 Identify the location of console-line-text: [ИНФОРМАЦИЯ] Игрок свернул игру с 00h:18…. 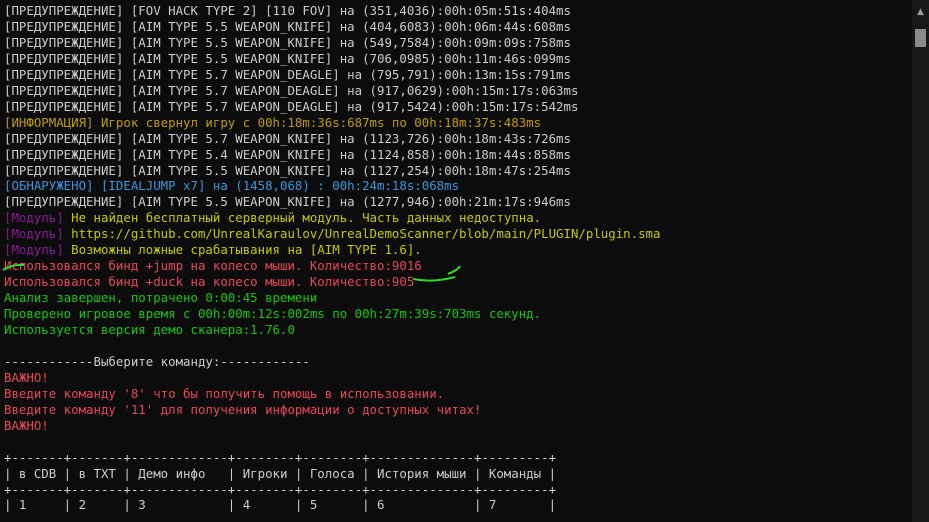
(273, 122).